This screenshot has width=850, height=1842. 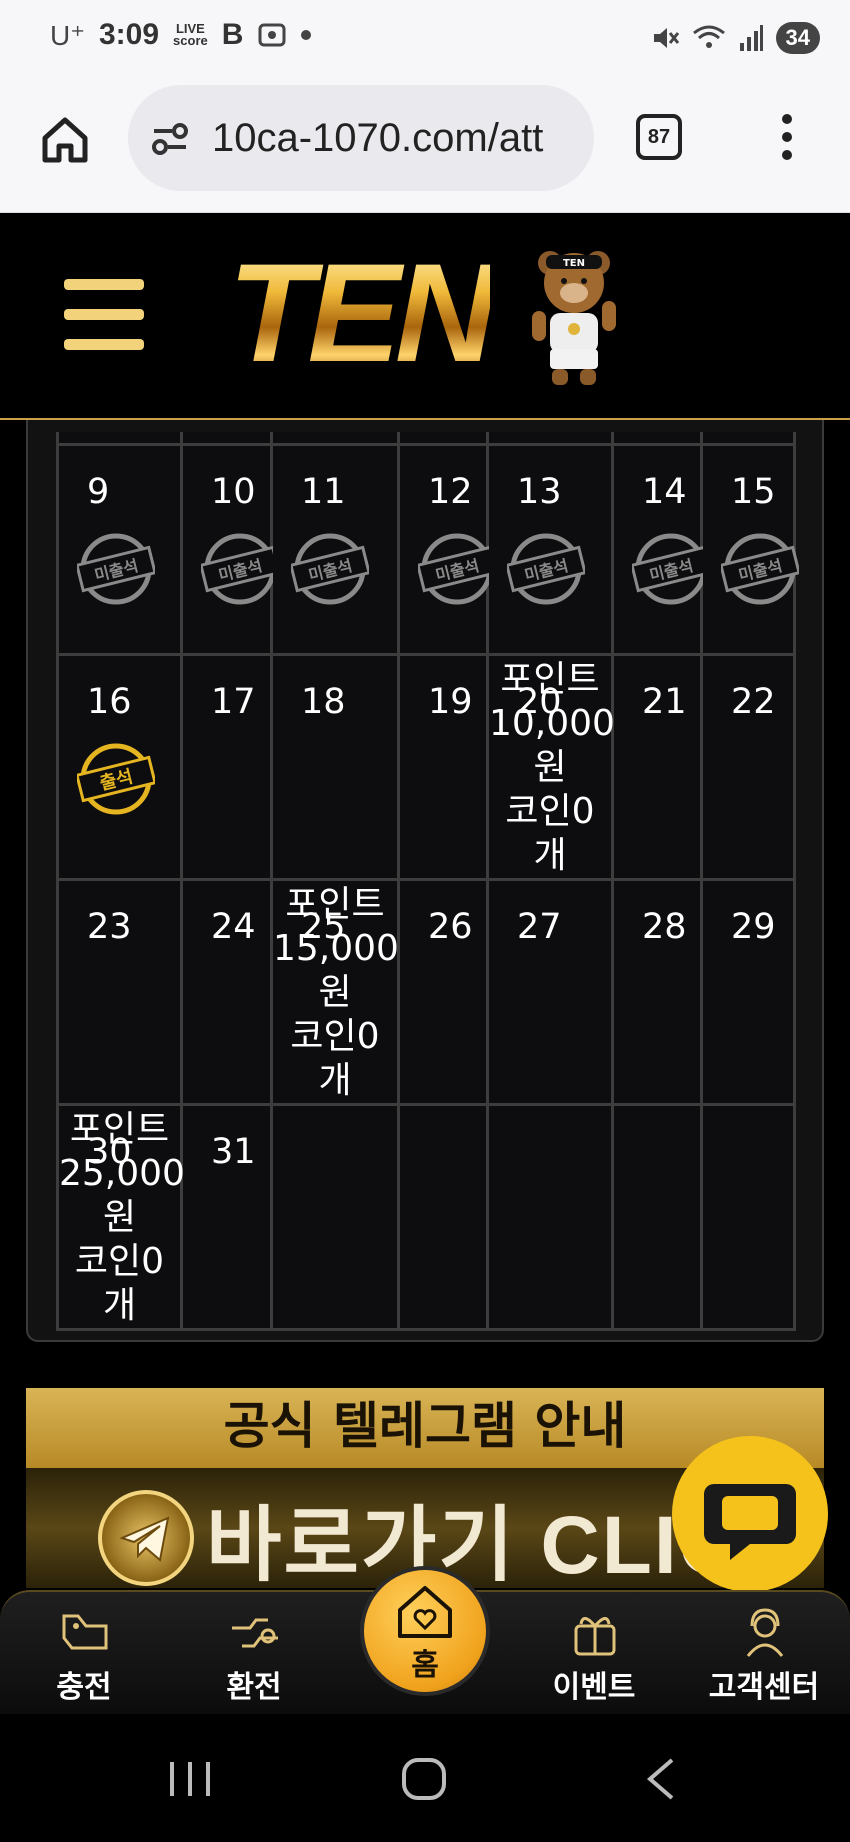 I want to click on day-number: 9, so click(x=98, y=491).